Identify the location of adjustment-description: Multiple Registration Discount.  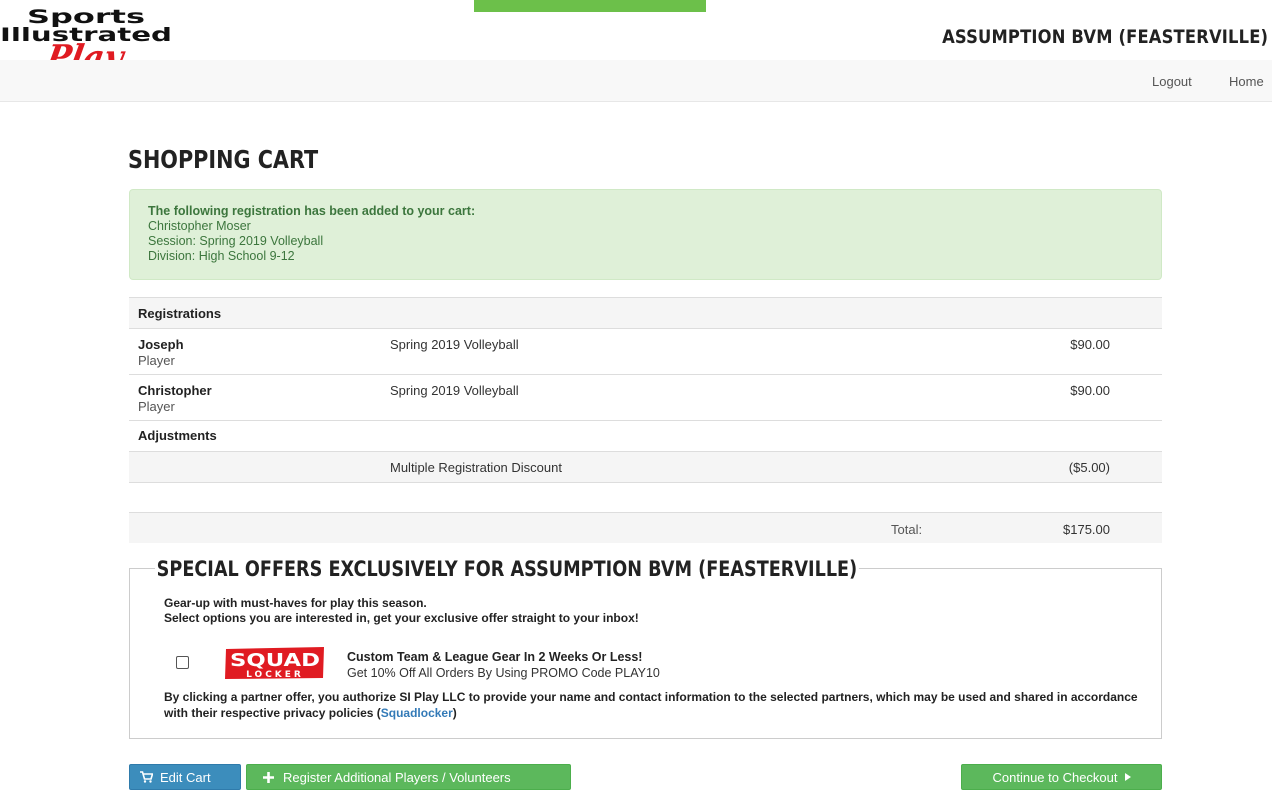
(476, 467).